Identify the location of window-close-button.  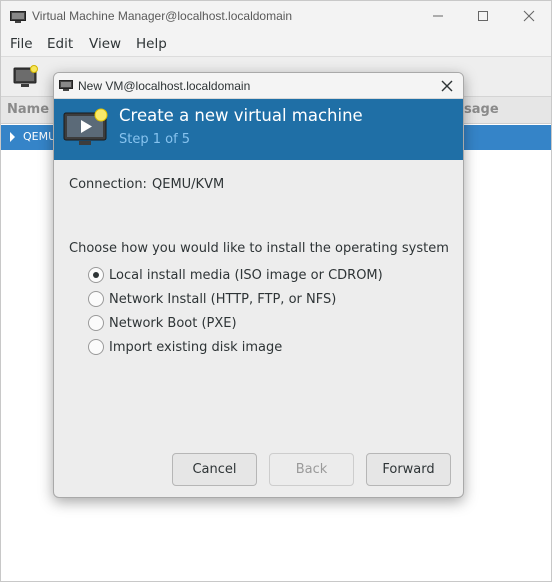
(529, 16).